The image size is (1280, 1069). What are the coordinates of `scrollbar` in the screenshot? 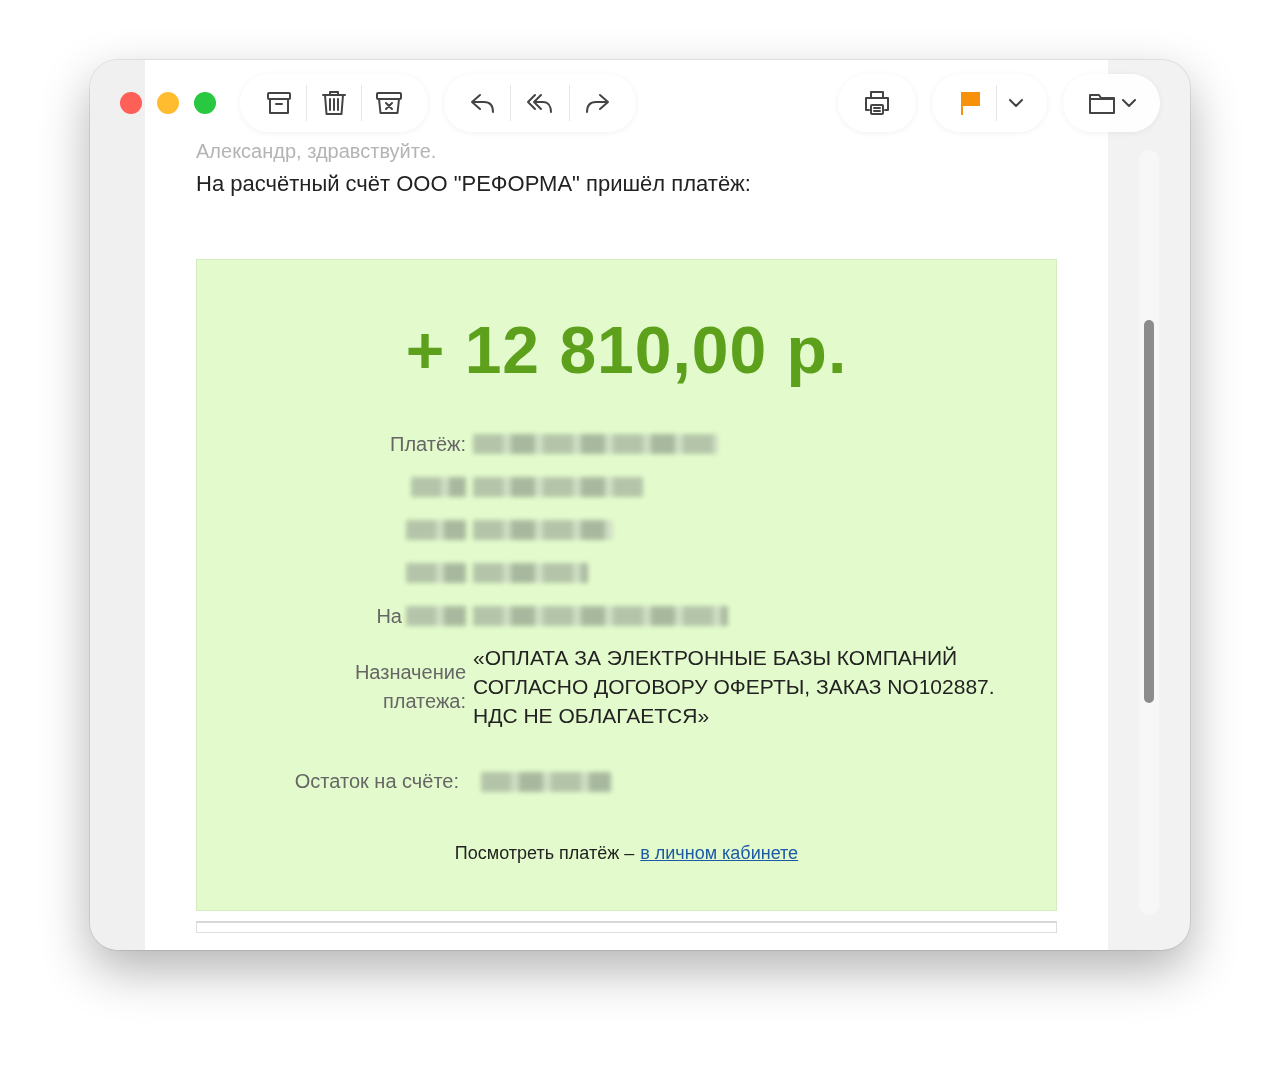 It's located at (1149, 532).